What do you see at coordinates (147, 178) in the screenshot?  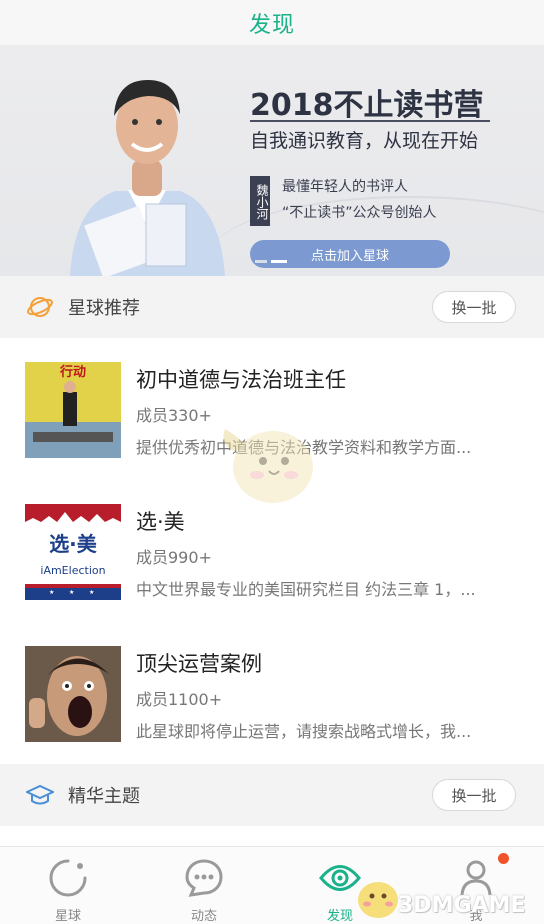 I see `person-photo` at bounding box center [147, 178].